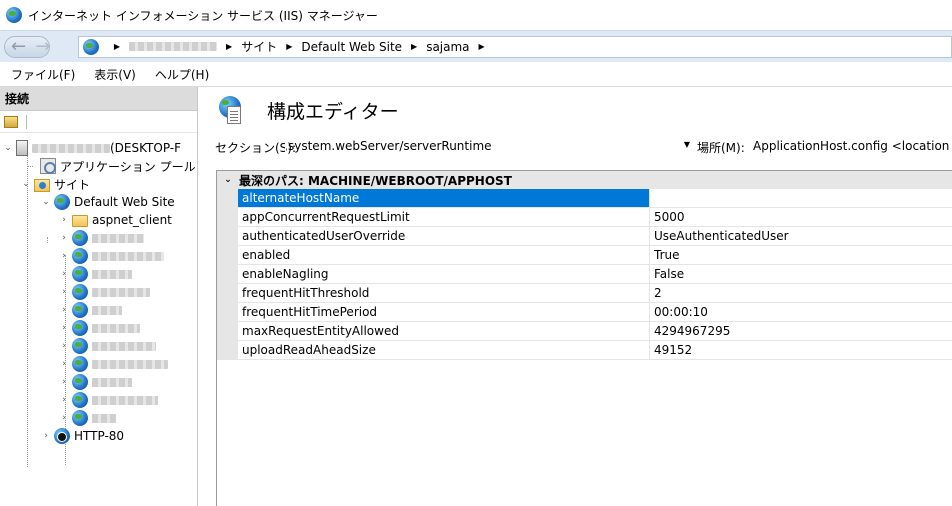 The height and width of the screenshot is (506, 952). What do you see at coordinates (801, 331) in the screenshot?
I see `property-value: 4294967295` at bounding box center [801, 331].